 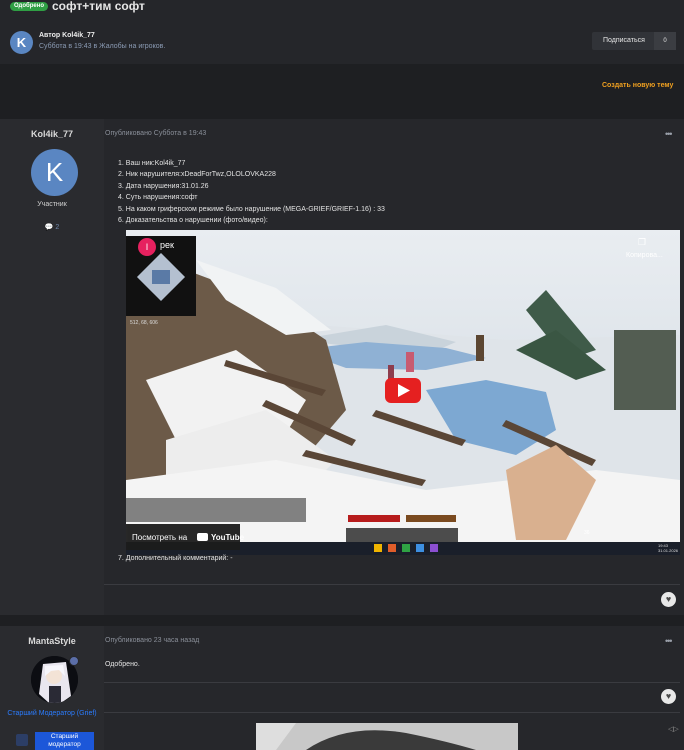 I want to click on post-username: Kol4ik_77, so click(x=52, y=134).